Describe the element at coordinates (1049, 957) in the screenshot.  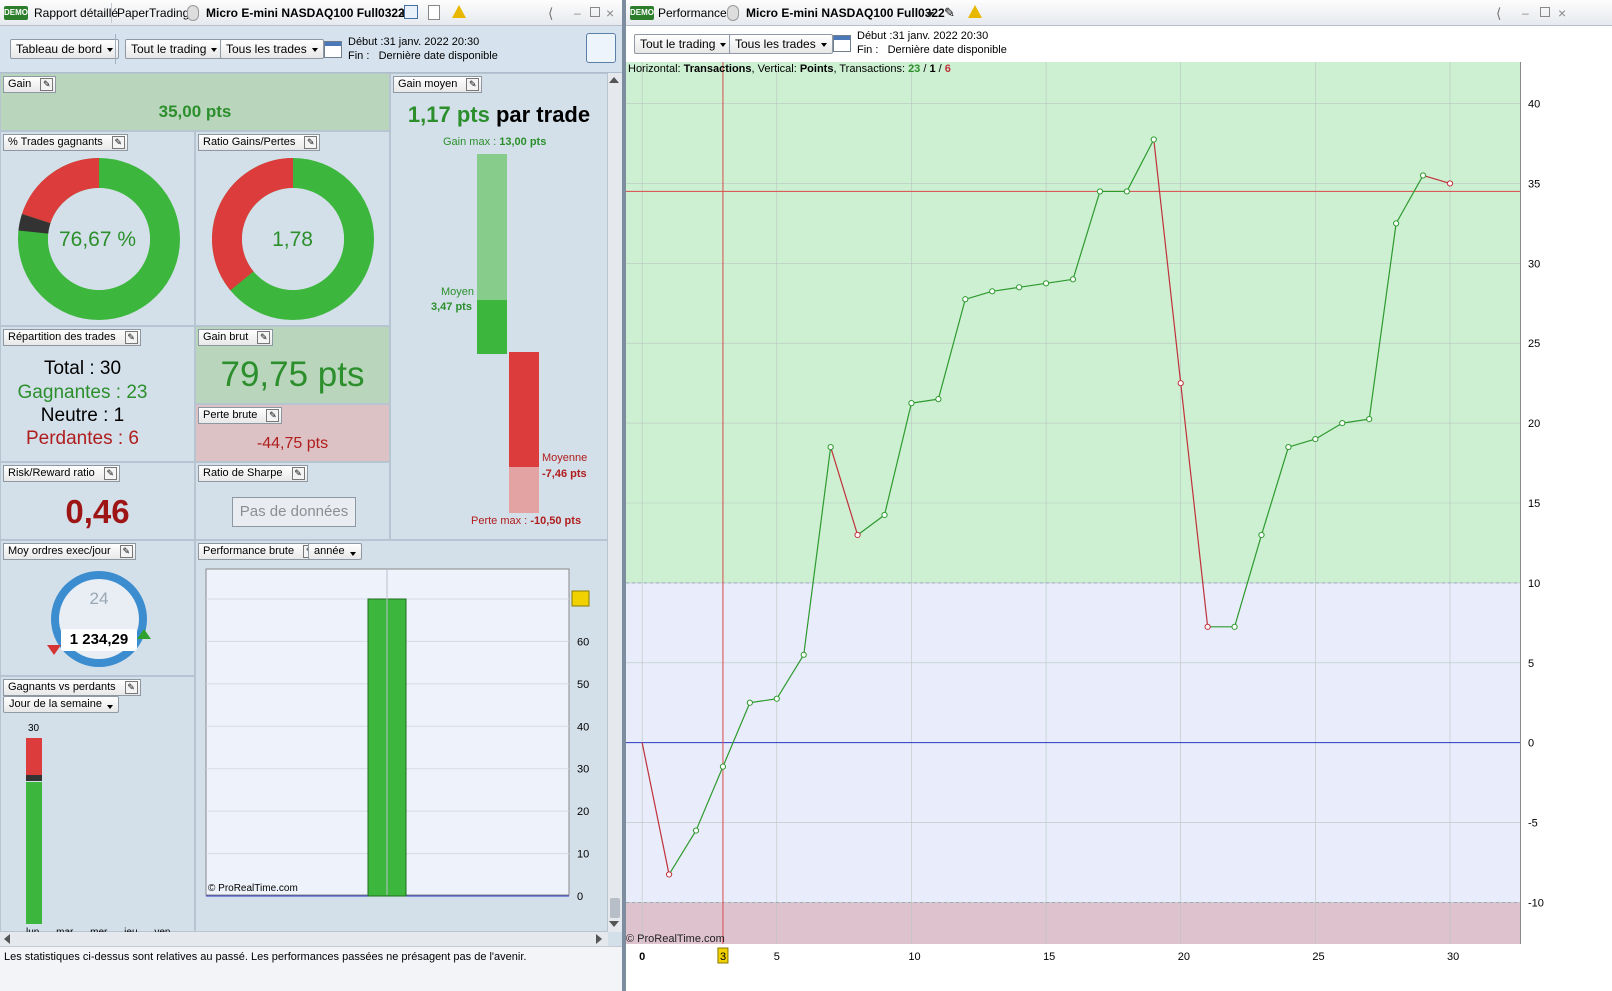
I see `x-tick-label: 15` at that location.